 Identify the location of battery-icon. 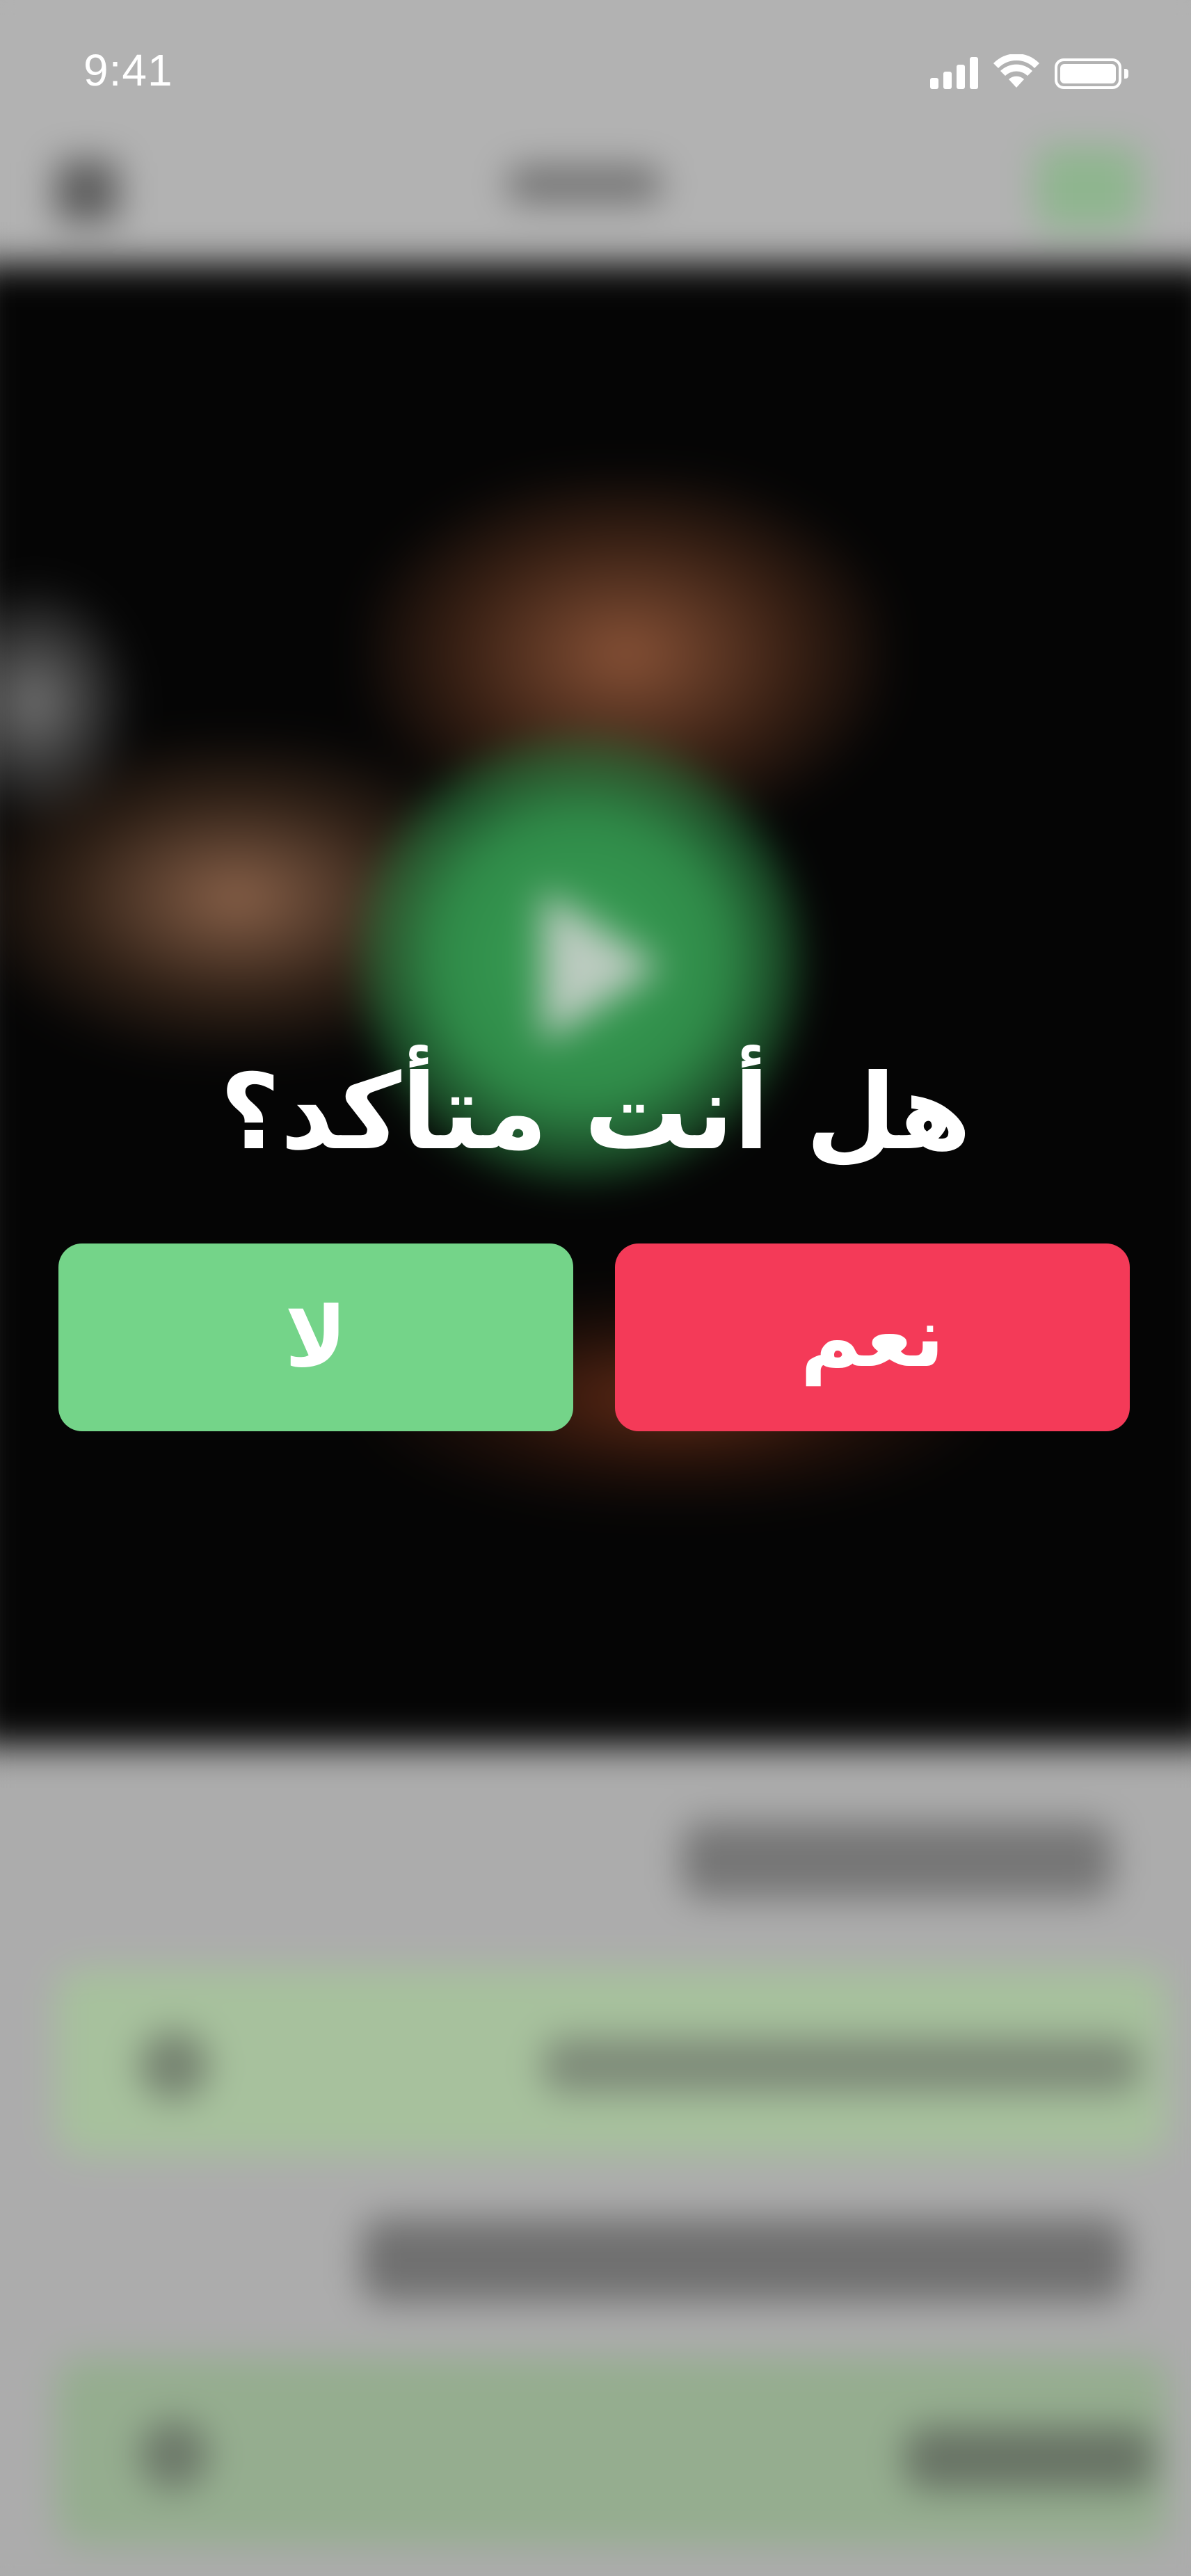
(1091, 73).